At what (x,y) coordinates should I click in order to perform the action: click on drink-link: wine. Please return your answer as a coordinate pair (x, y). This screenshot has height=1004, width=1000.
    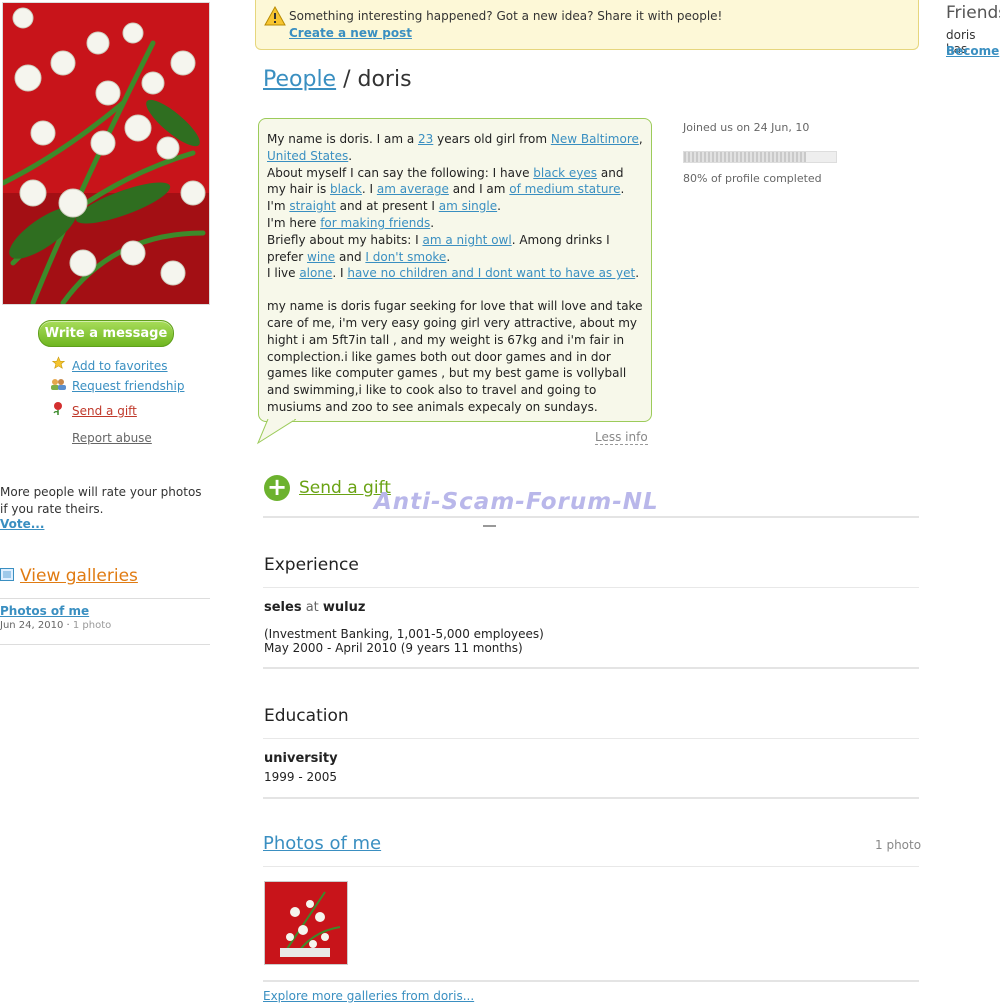
    Looking at the image, I should click on (321, 257).